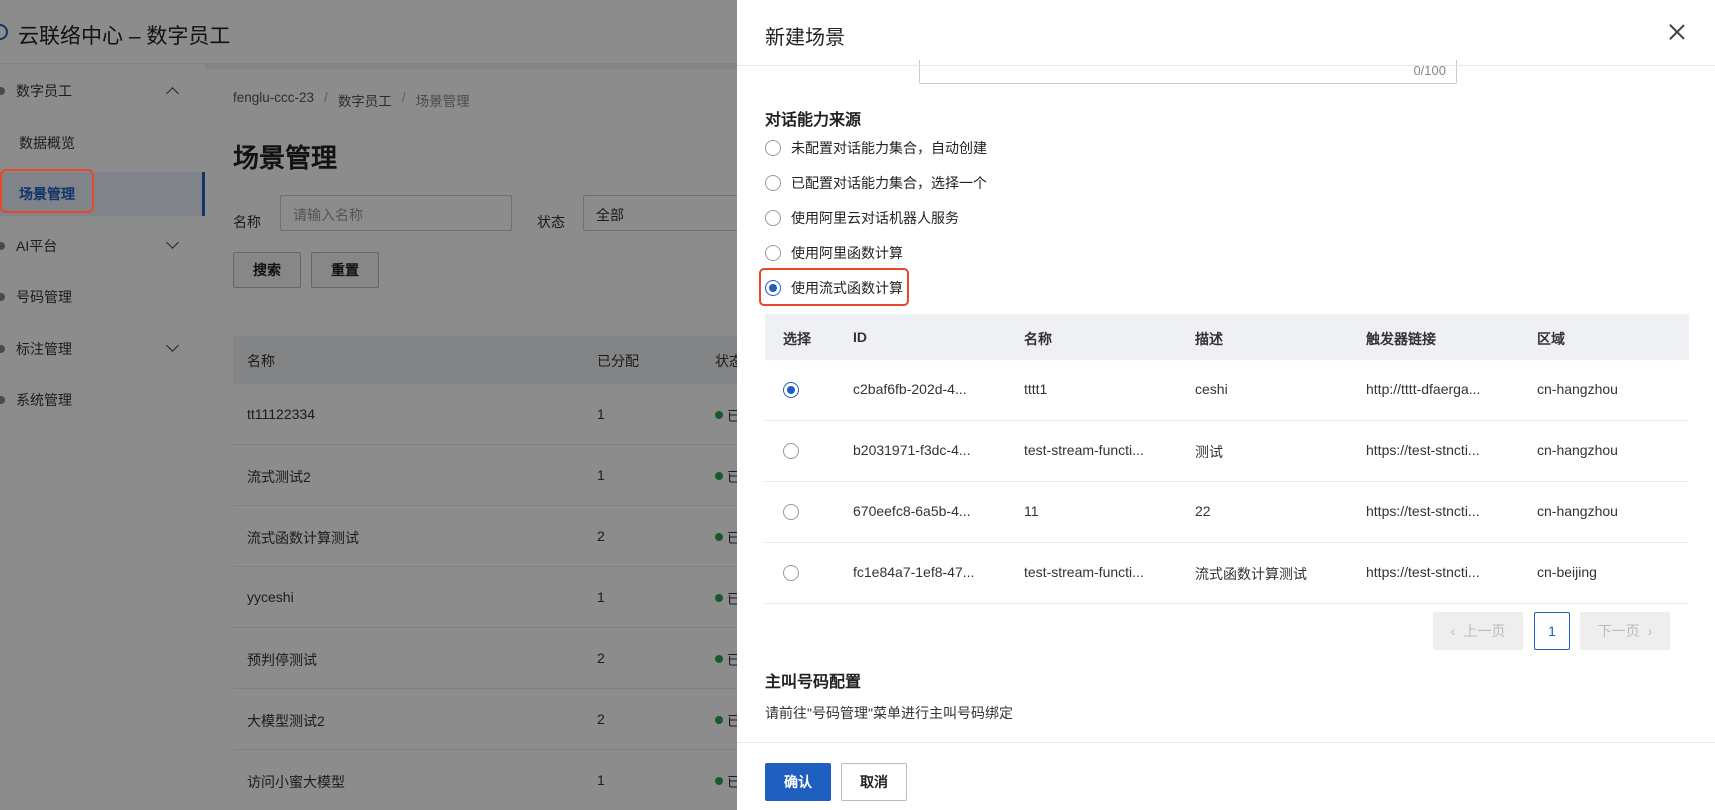 The width and height of the screenshot is (1715, 810). I want to click on drawer-title: 新建场景, so click(805, 38).